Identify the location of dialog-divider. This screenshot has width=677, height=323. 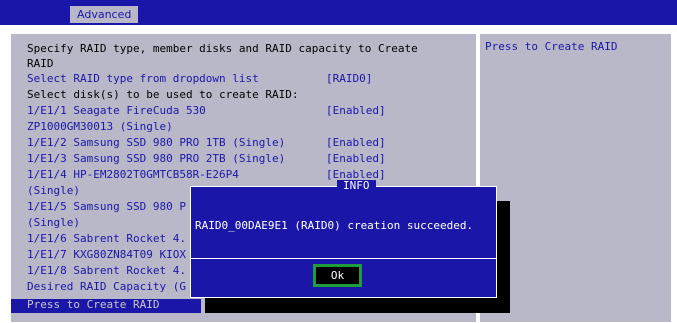
(343, 258).